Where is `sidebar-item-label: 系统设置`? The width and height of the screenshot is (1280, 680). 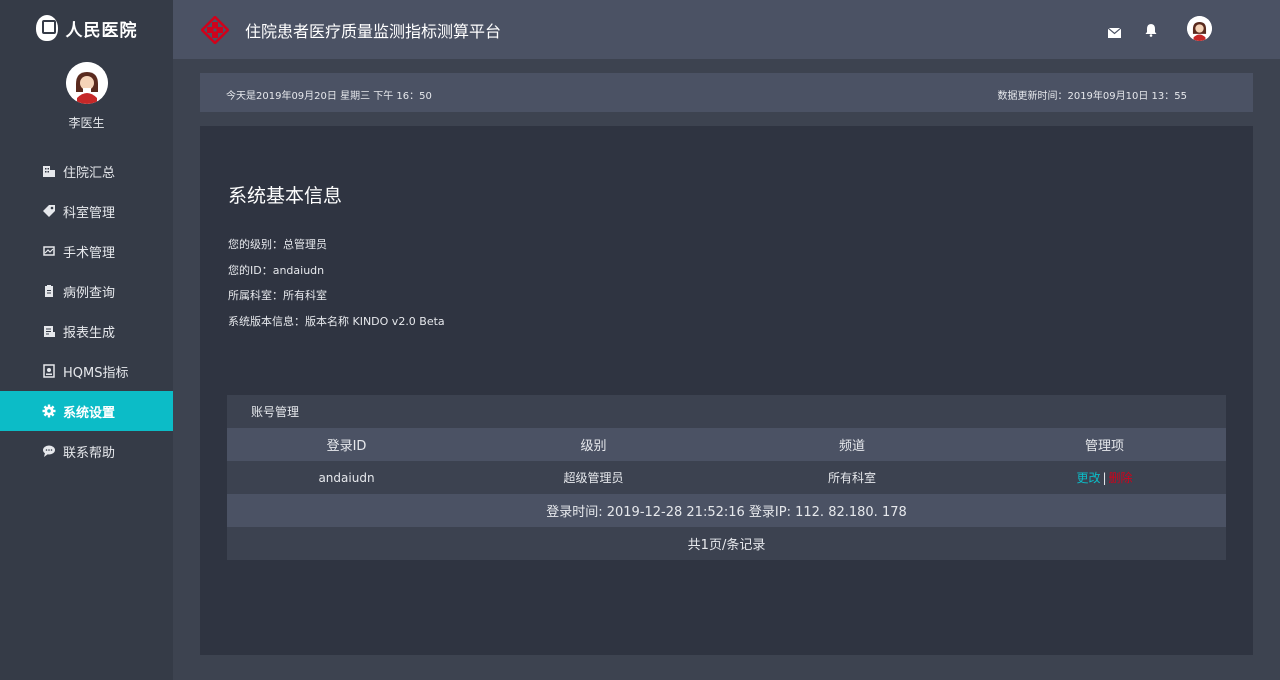 sidebar-item-label: 系统设置 is located at coordinates (89, 413).